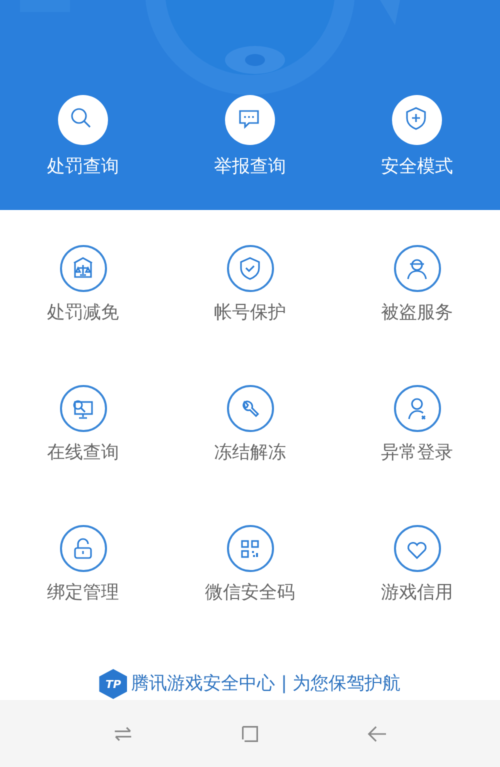  What do you see at coordinates (113, 684) in the screenshot?
I see `logo-icon: TP` at bounding box center [113, 684].